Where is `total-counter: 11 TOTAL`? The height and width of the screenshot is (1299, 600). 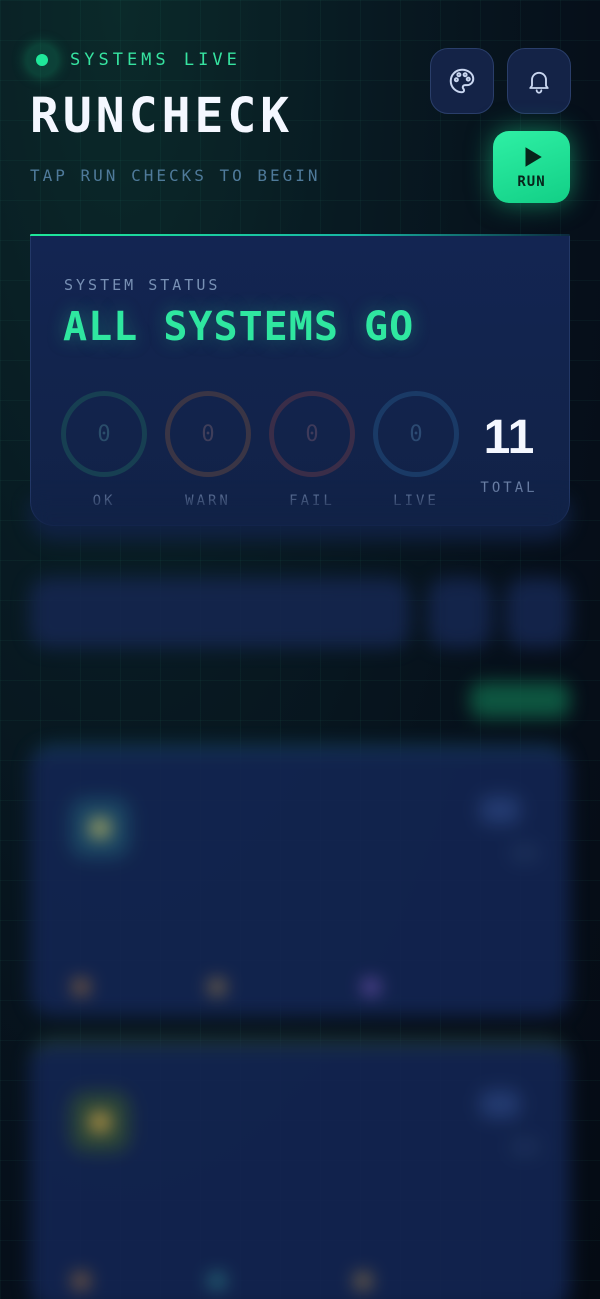
total-counter: 11 TOTAL is located at coordinates (509, 454).